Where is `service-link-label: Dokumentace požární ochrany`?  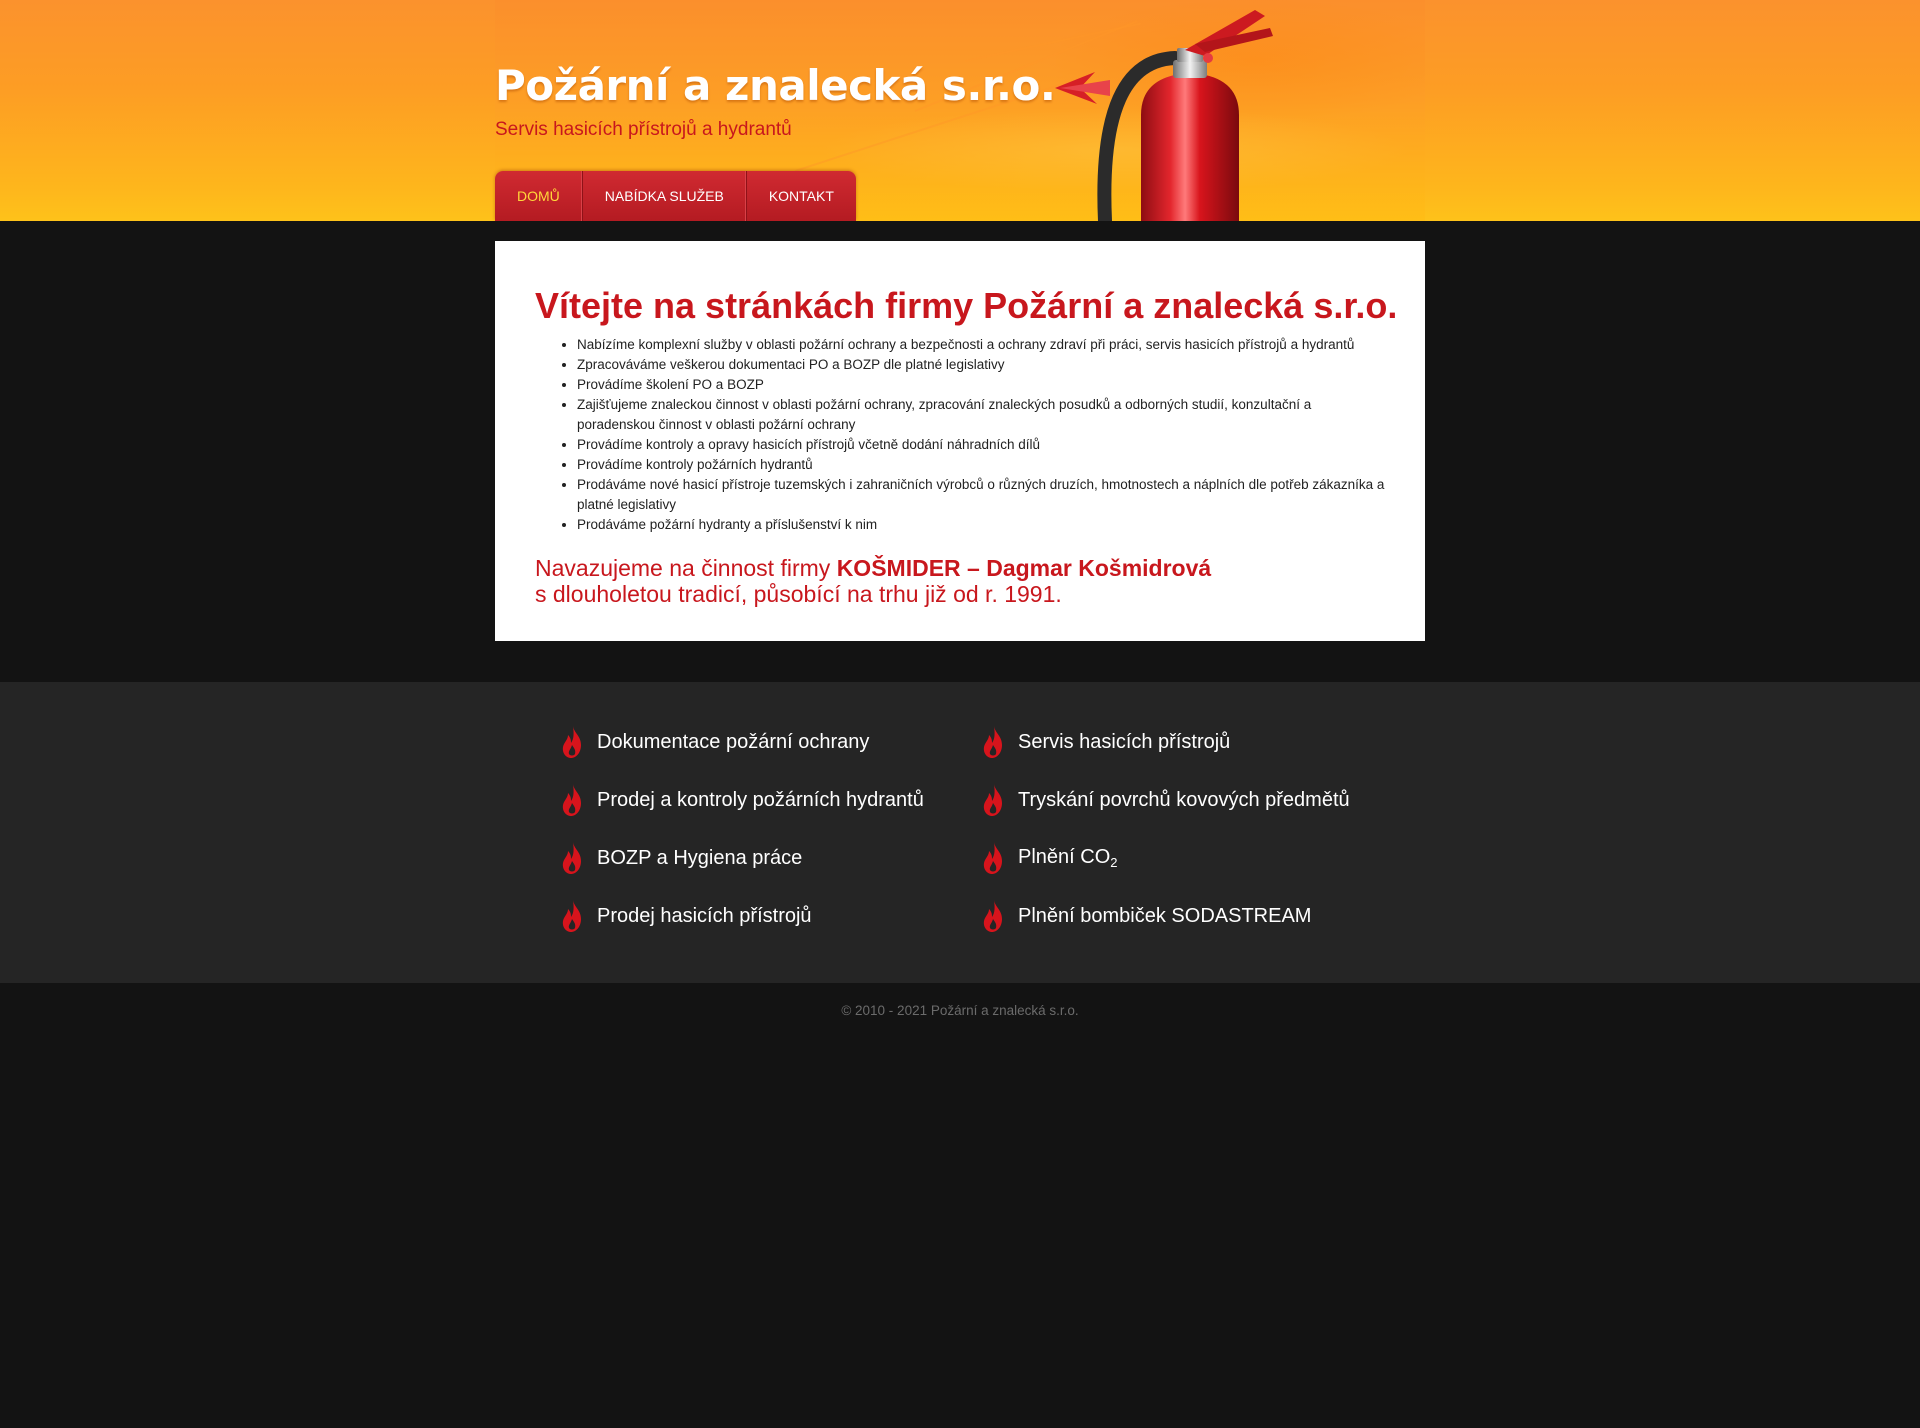 service-link-label: Dokumentace požární ochrany is located at coordinates (733, 741).